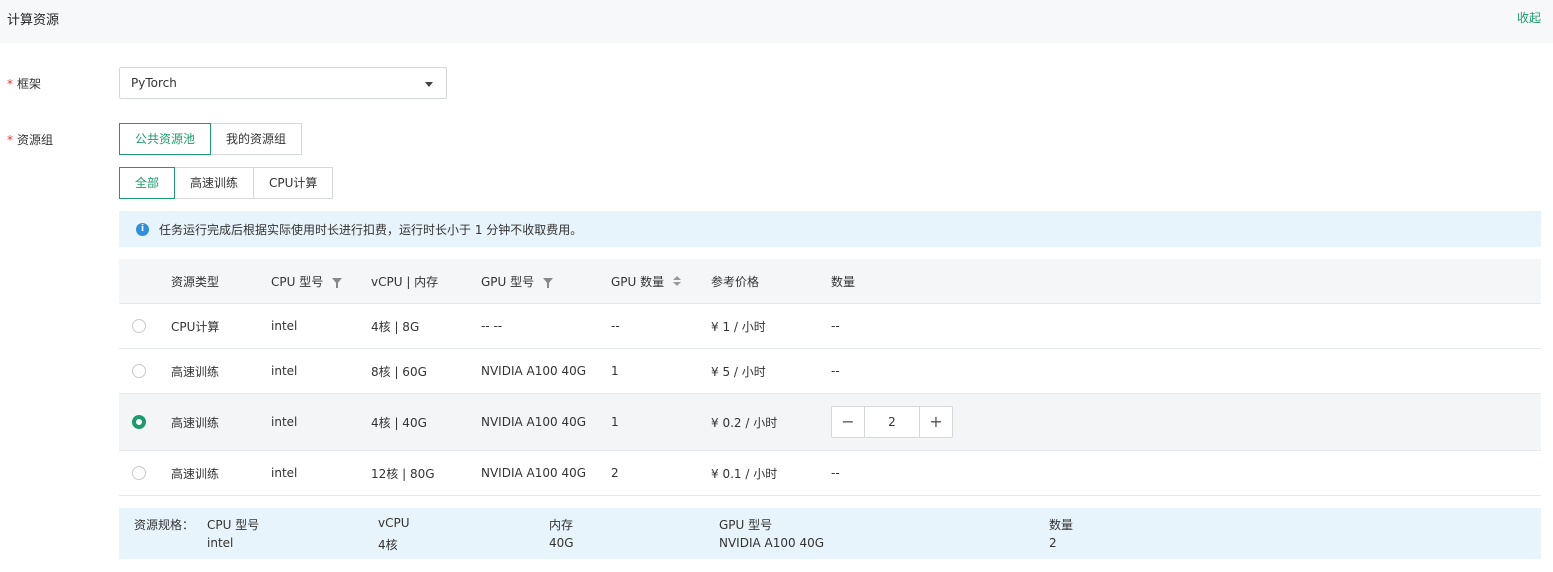 This screenshot has height=572, width=1553. What do you see at coordinates (744, 473) in the screenshot?
I see `cell-price: ¥ 0.1 / 小时` at bounding box center [744, 473].